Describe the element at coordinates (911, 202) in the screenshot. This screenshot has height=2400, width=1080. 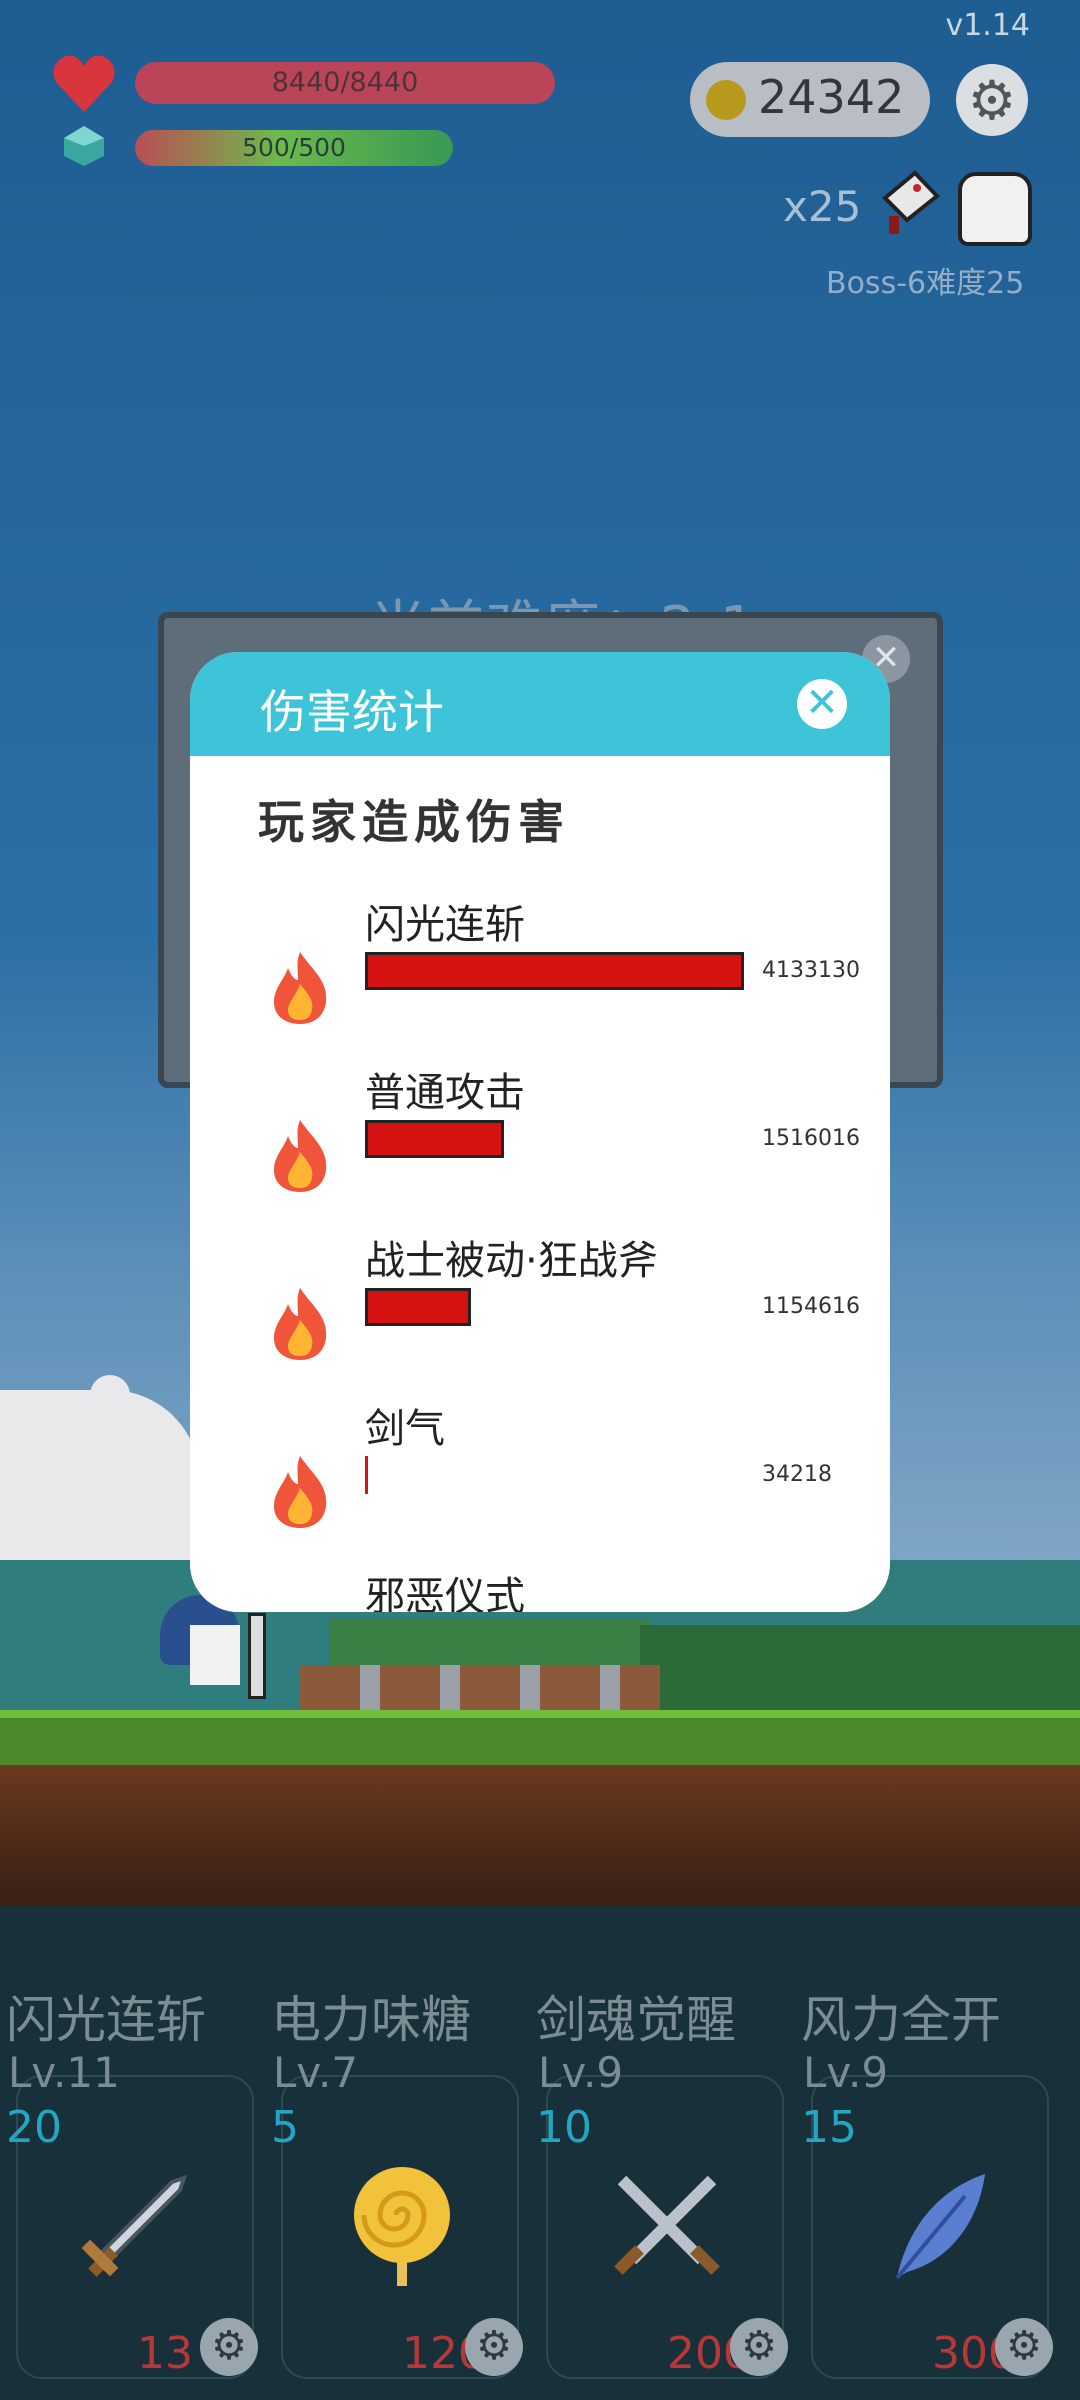
I see `cleaver-icon` at that location.